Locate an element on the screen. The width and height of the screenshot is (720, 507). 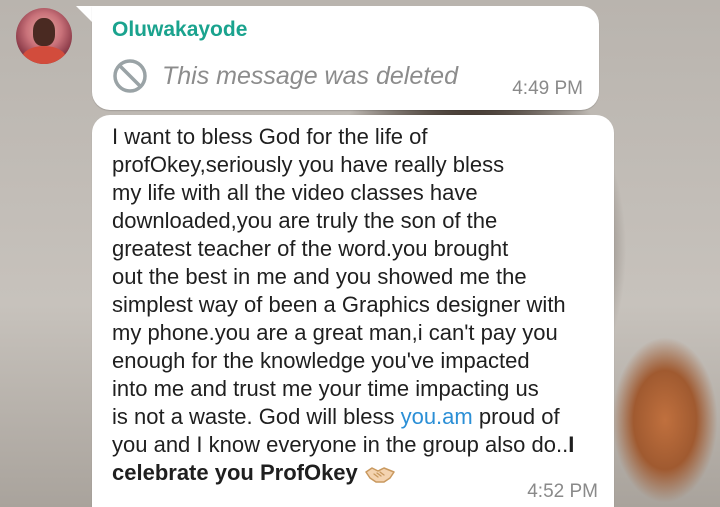
deleted-message-text: This message was deleted is located at coordinates (310, 75).